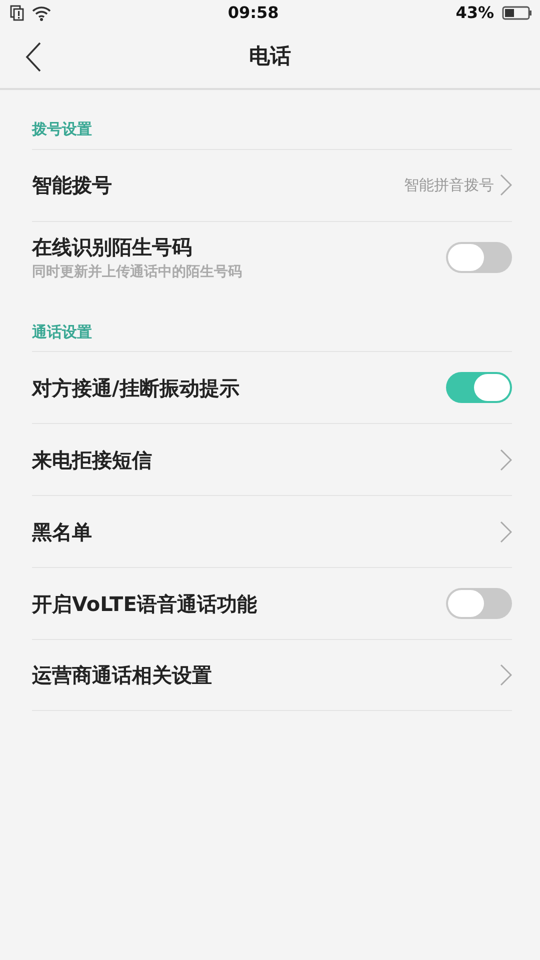 The height and width of the screenshot is (960, 540). Describe the element at coordinates (62, 332) in the screenshot. I see `section-header: 通话设置` at that location.